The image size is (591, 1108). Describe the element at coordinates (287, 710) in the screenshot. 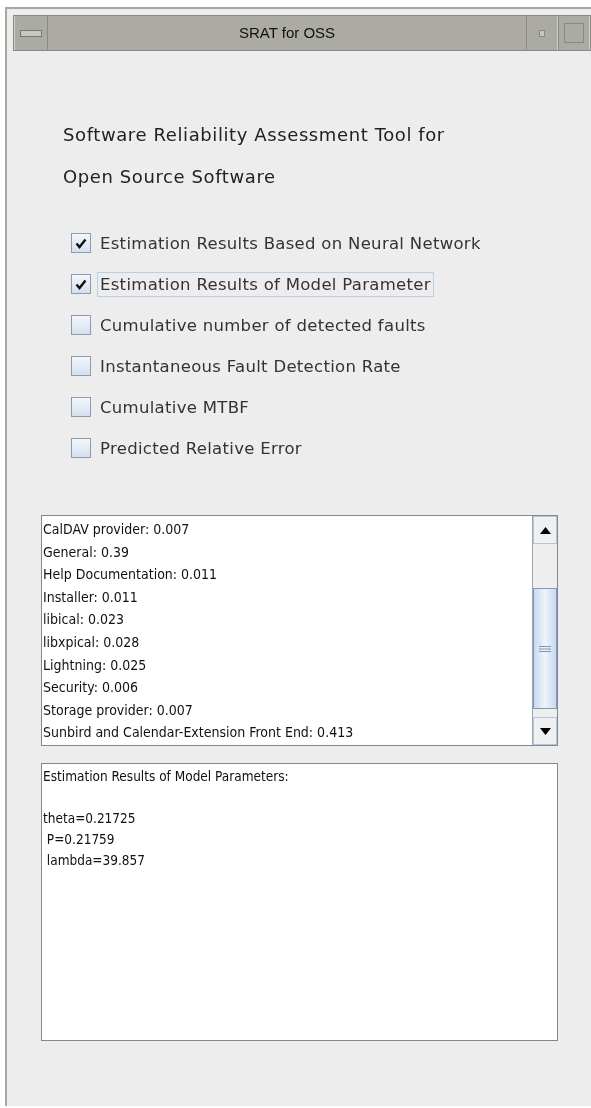

I see `list-item: Storage provider: 0.007` at that location.